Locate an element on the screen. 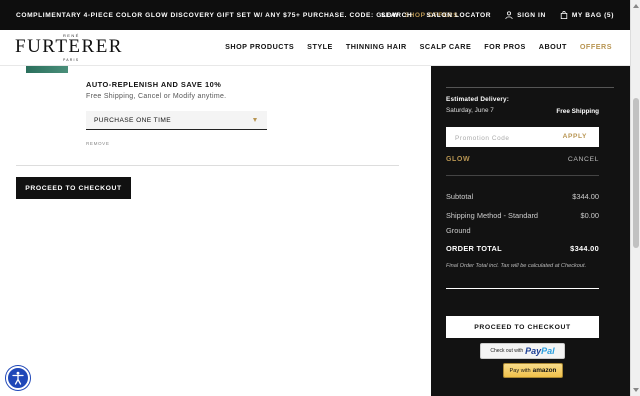  utility-nav: SEARCH SALON LOCATOR SIGN IN MY BAG (5) is located at coordinates (497, 15).